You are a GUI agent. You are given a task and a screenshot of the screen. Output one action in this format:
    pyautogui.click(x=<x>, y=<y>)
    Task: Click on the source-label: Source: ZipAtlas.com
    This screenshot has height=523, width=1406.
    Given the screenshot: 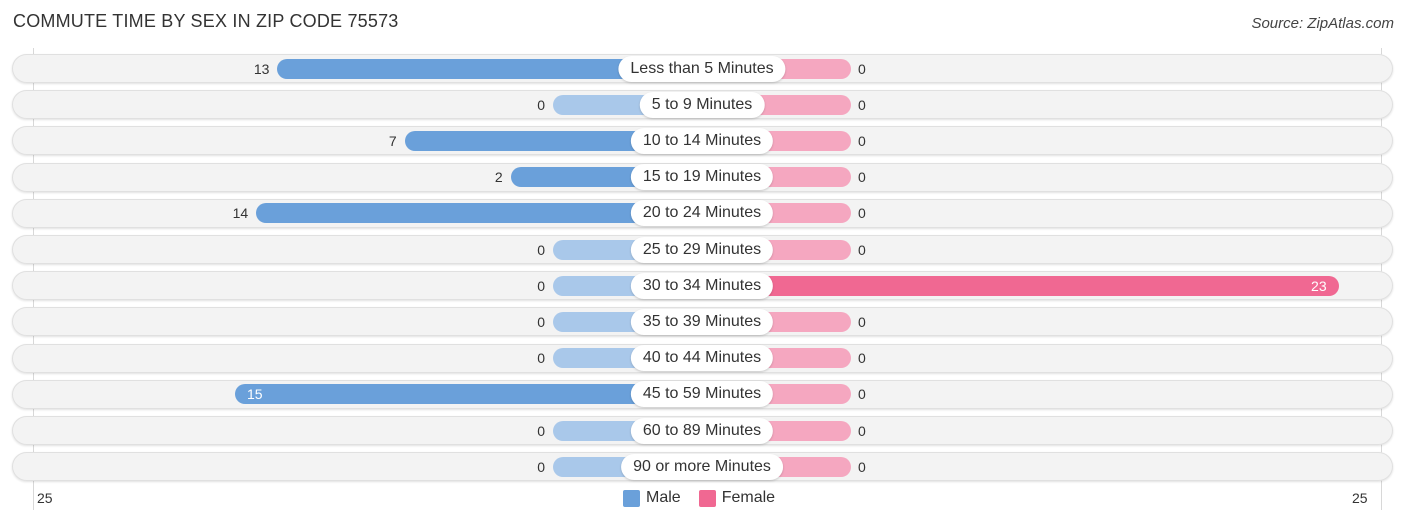 What is the action you would take?
    pyautogui.click(x=1322, y=23)
    